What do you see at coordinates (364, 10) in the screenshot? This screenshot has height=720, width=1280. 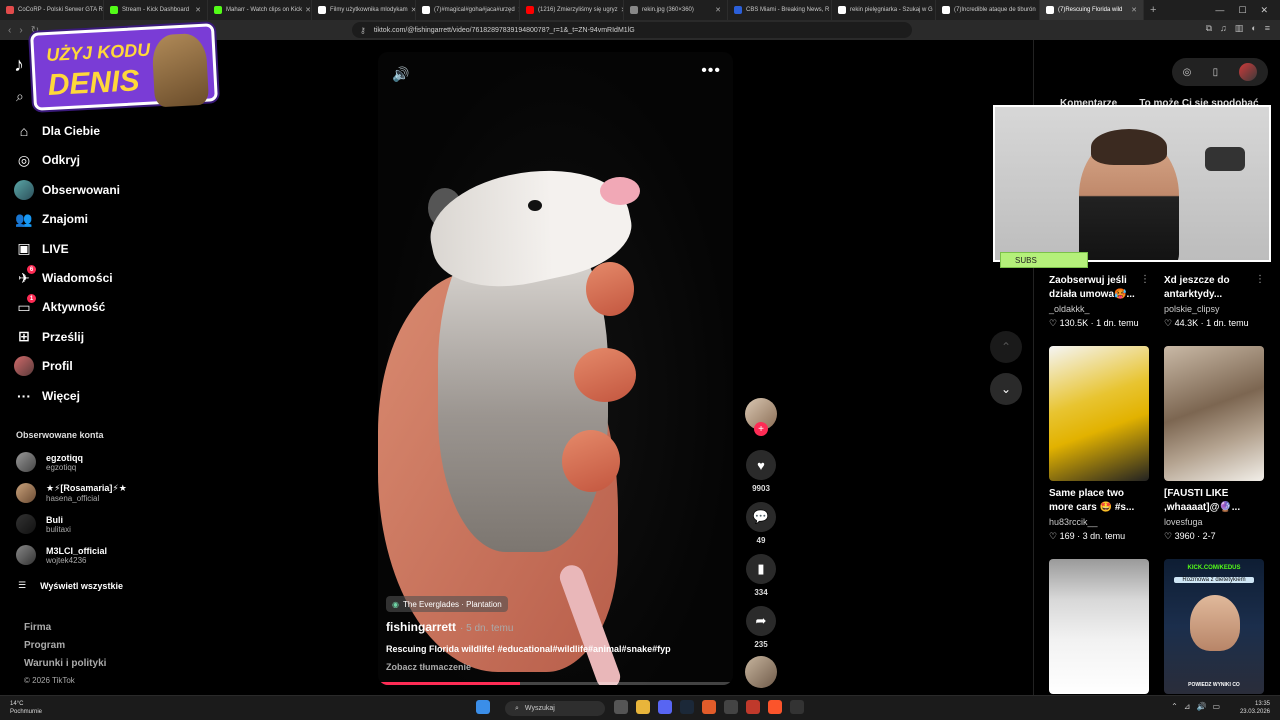 I see `browser-tab: Filmy użytkownika mlodykam ✕` at bounding box center [364, 10].